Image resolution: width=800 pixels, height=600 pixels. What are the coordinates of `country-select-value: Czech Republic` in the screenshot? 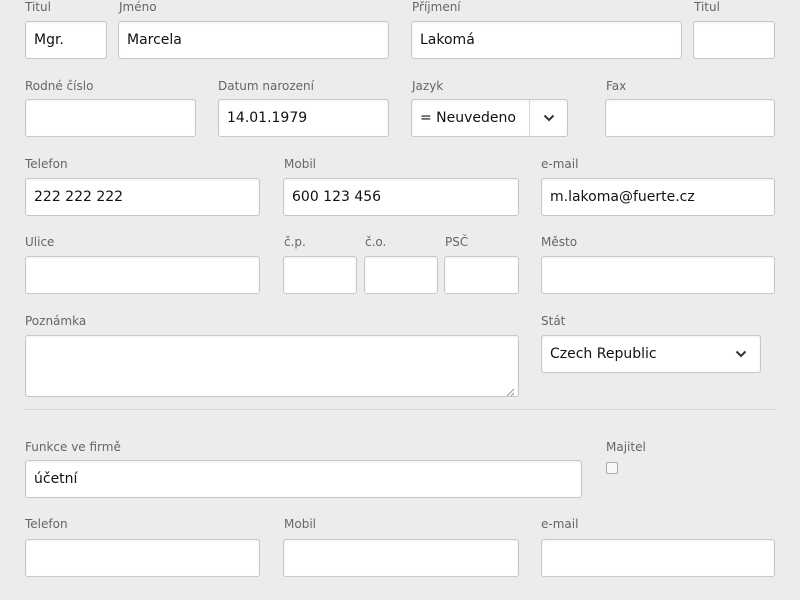 It's located at (603, 354).